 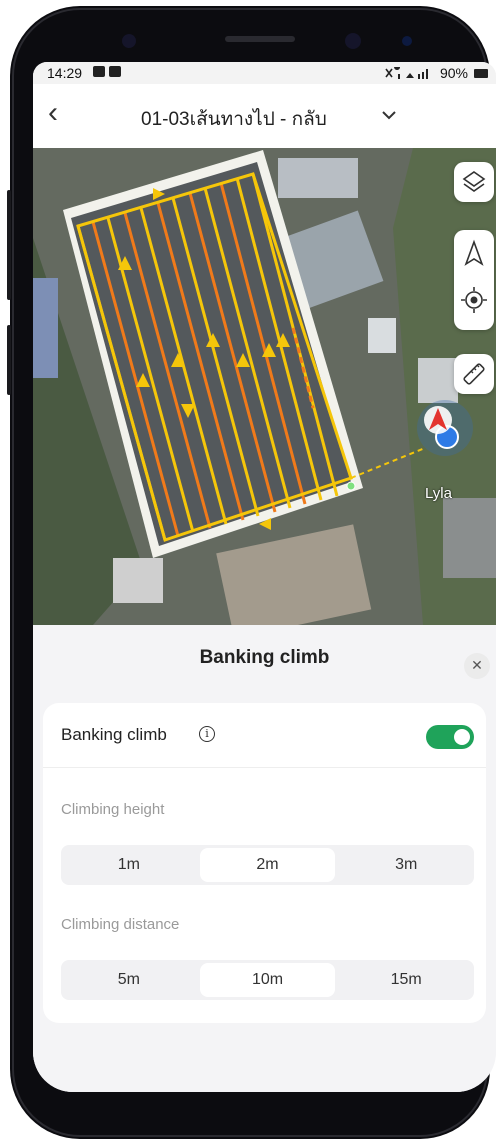 What do you see at coordinates (477, 666) in the screenshot?
I see `close-icon: ✕` at bounding box center [477, 666].